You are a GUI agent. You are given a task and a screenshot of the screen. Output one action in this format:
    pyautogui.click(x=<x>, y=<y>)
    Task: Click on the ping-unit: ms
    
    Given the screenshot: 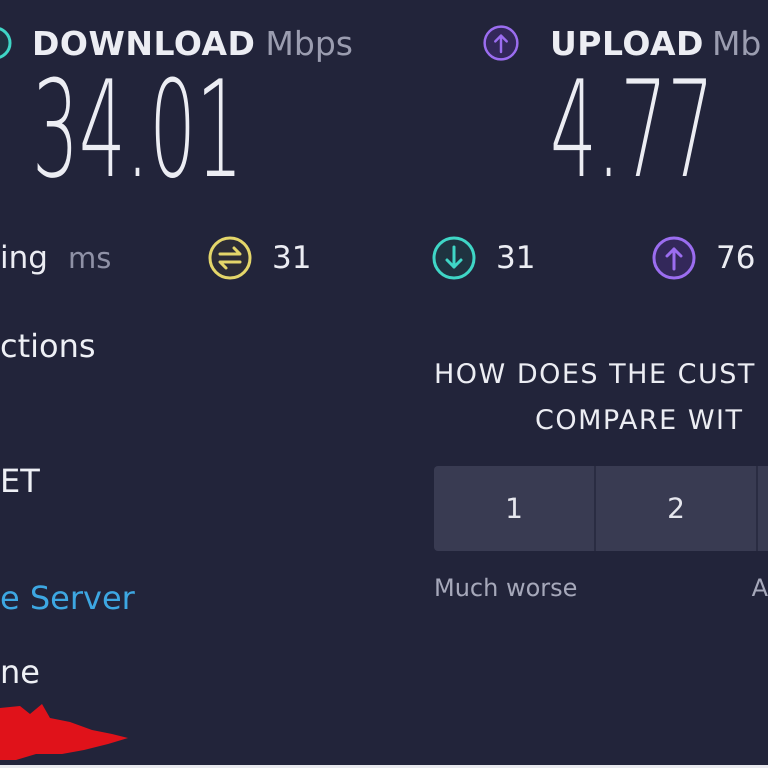 What is the action you would take?
    pyautogui.click(x=90, y=258)
    